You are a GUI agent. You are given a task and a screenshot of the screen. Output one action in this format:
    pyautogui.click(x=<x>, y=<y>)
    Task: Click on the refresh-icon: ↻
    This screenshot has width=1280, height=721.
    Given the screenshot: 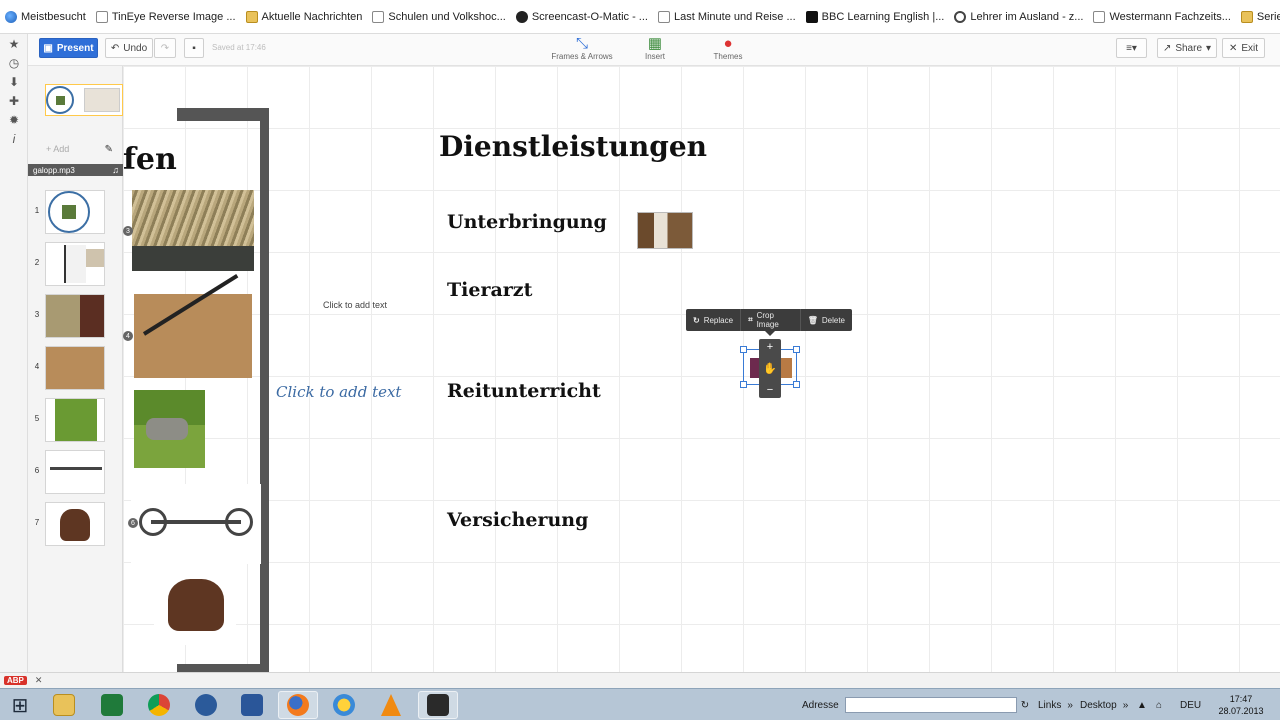 What is the action you would take?
    pyautogui.click(x=1025, y=705)
    